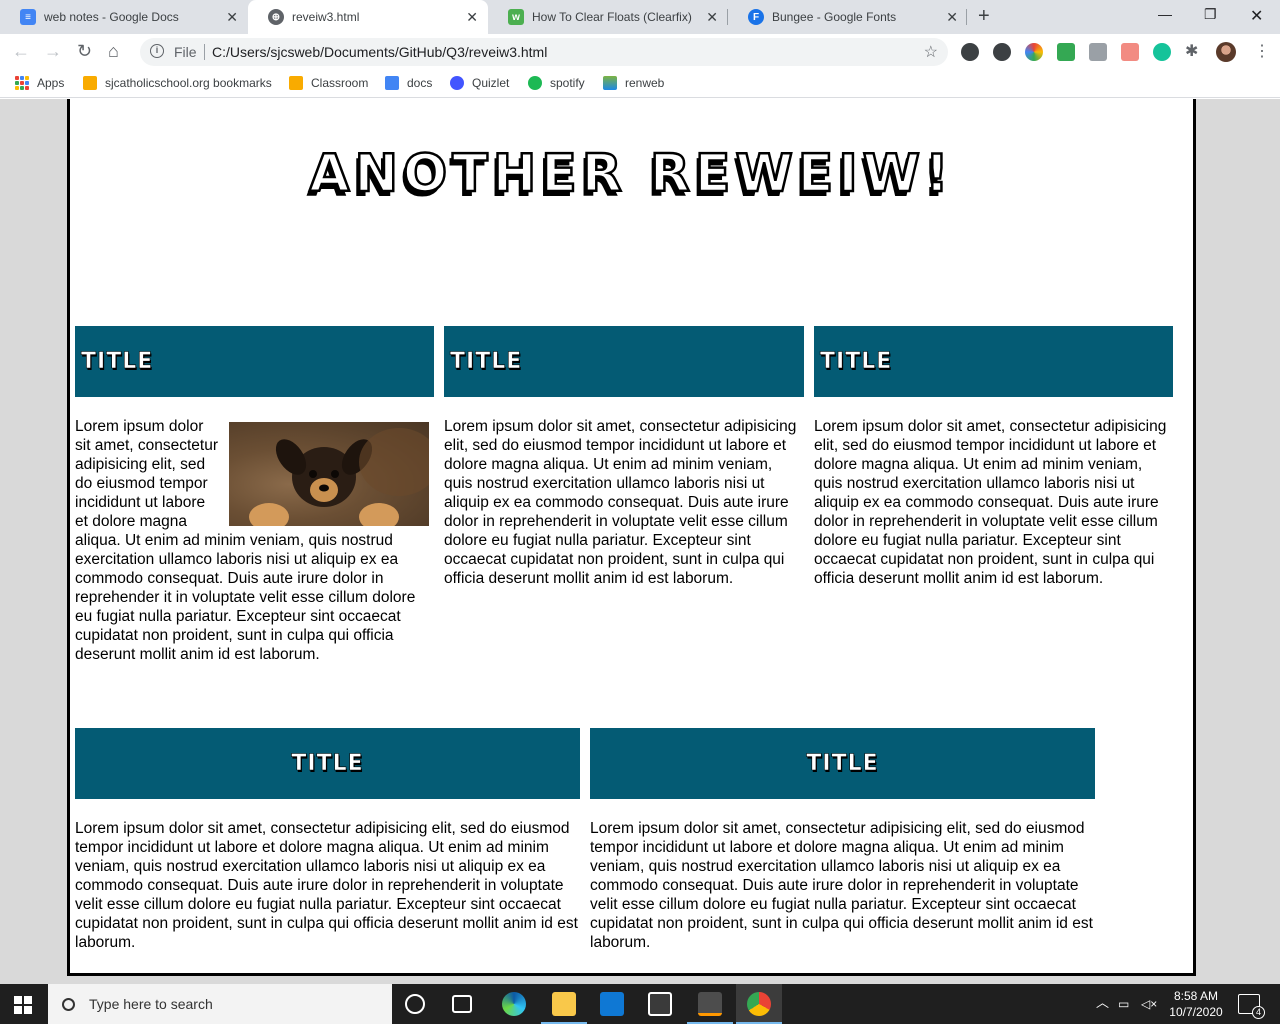 The image size is (1280, 1024). What do you see at coordinates (1123, 1004) in the screenshot?
I see `network-icon: ▭` at bounding box center [1123, 1004].